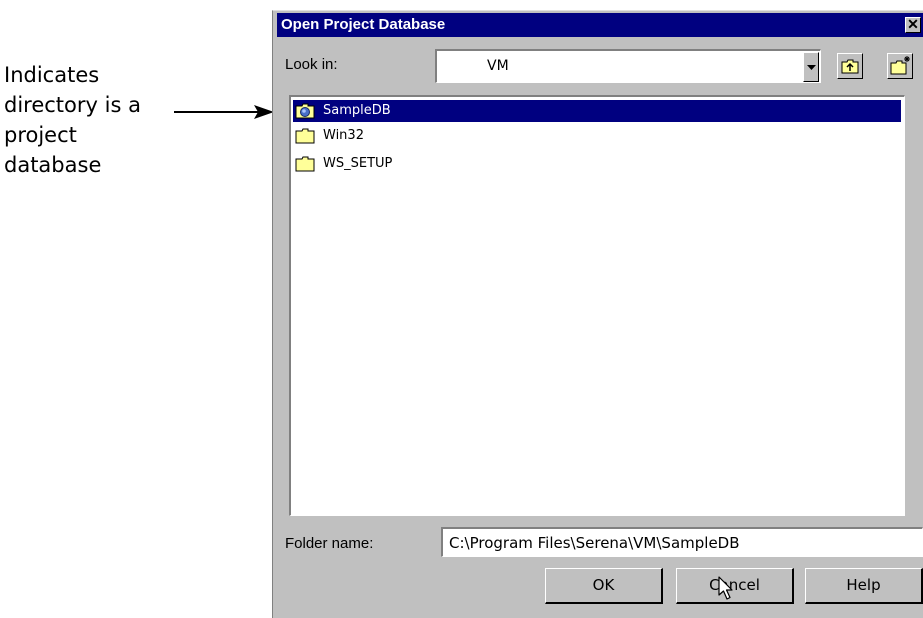 The width and height of the screenshot is (923, 618). What do you see at coordinates (600, 25) in the screenshot?
I see `title-bar: Open Project Database ✕` at bounding box center [600, 25].